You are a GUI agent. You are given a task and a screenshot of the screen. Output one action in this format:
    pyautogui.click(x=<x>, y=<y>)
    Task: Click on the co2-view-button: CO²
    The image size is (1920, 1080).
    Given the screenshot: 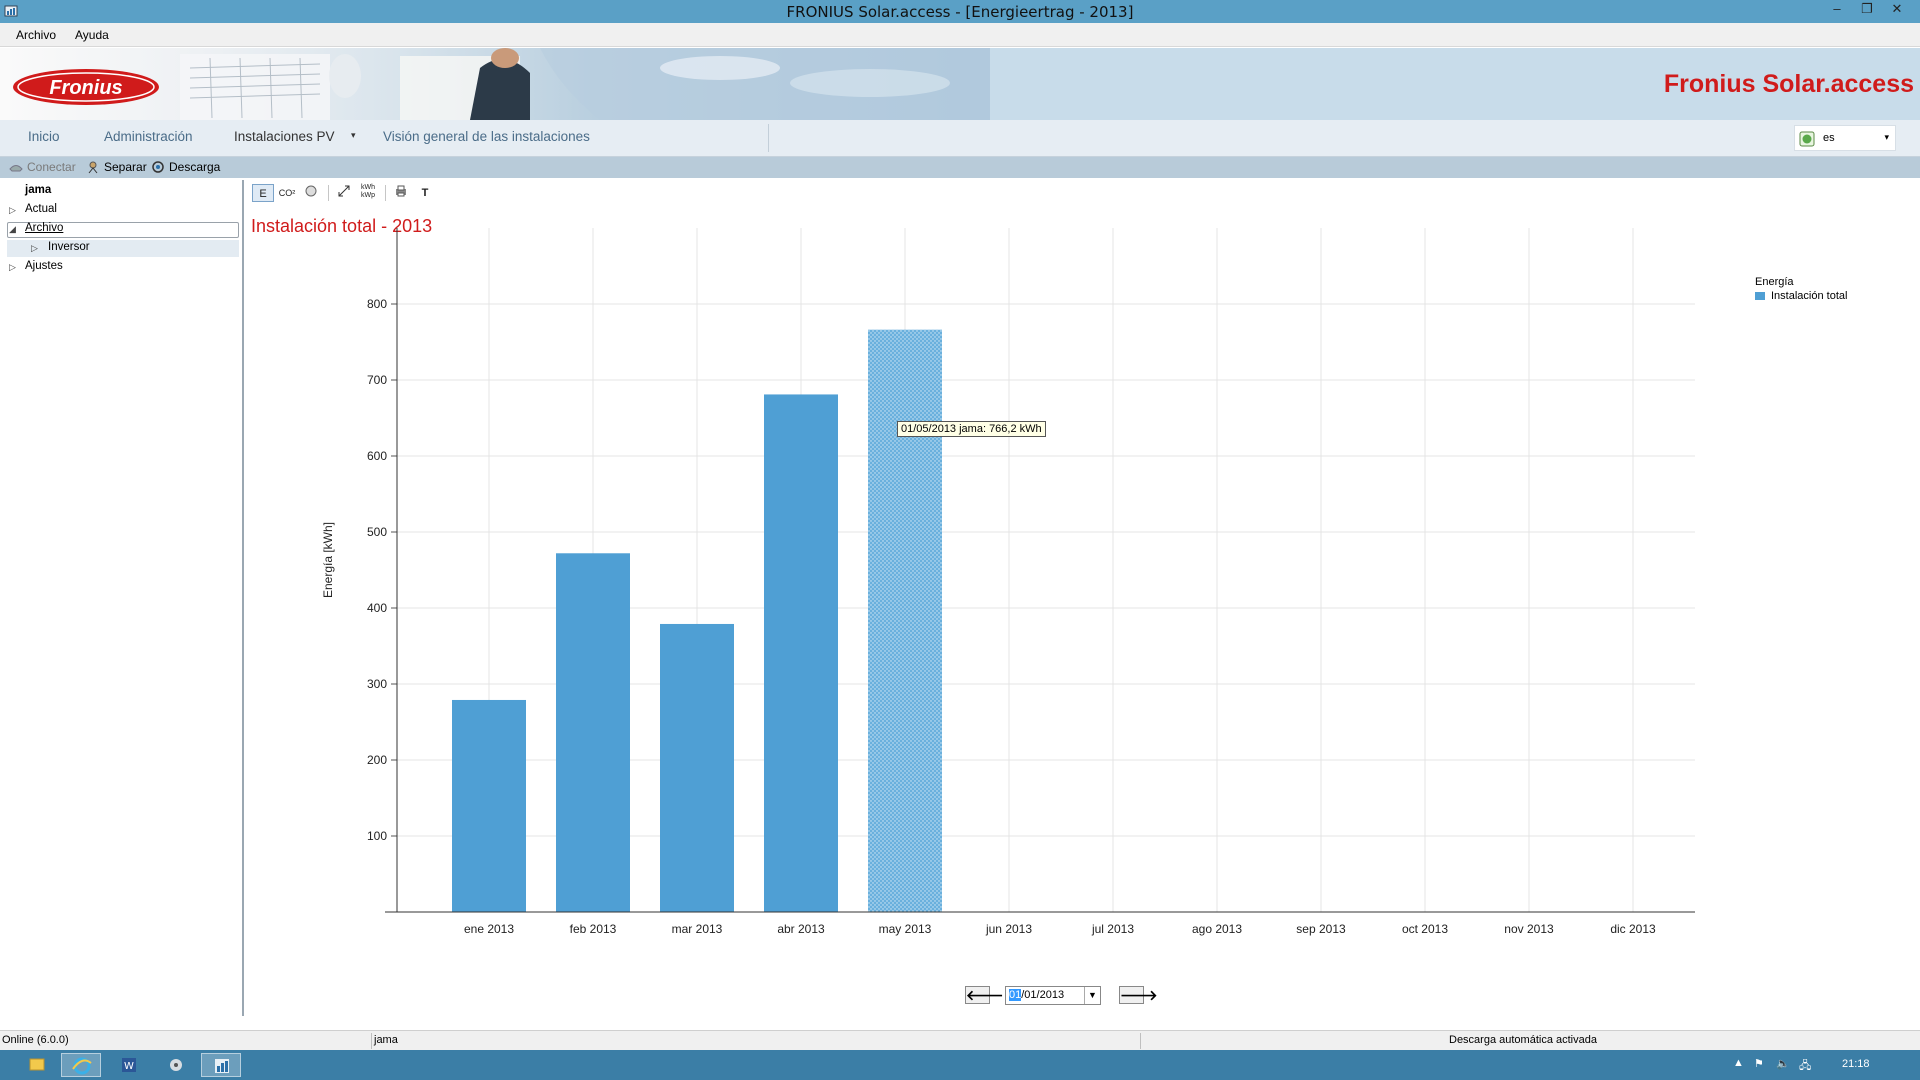 What is the action you would take?
    pyautogui.click(x=287, y=193)
    